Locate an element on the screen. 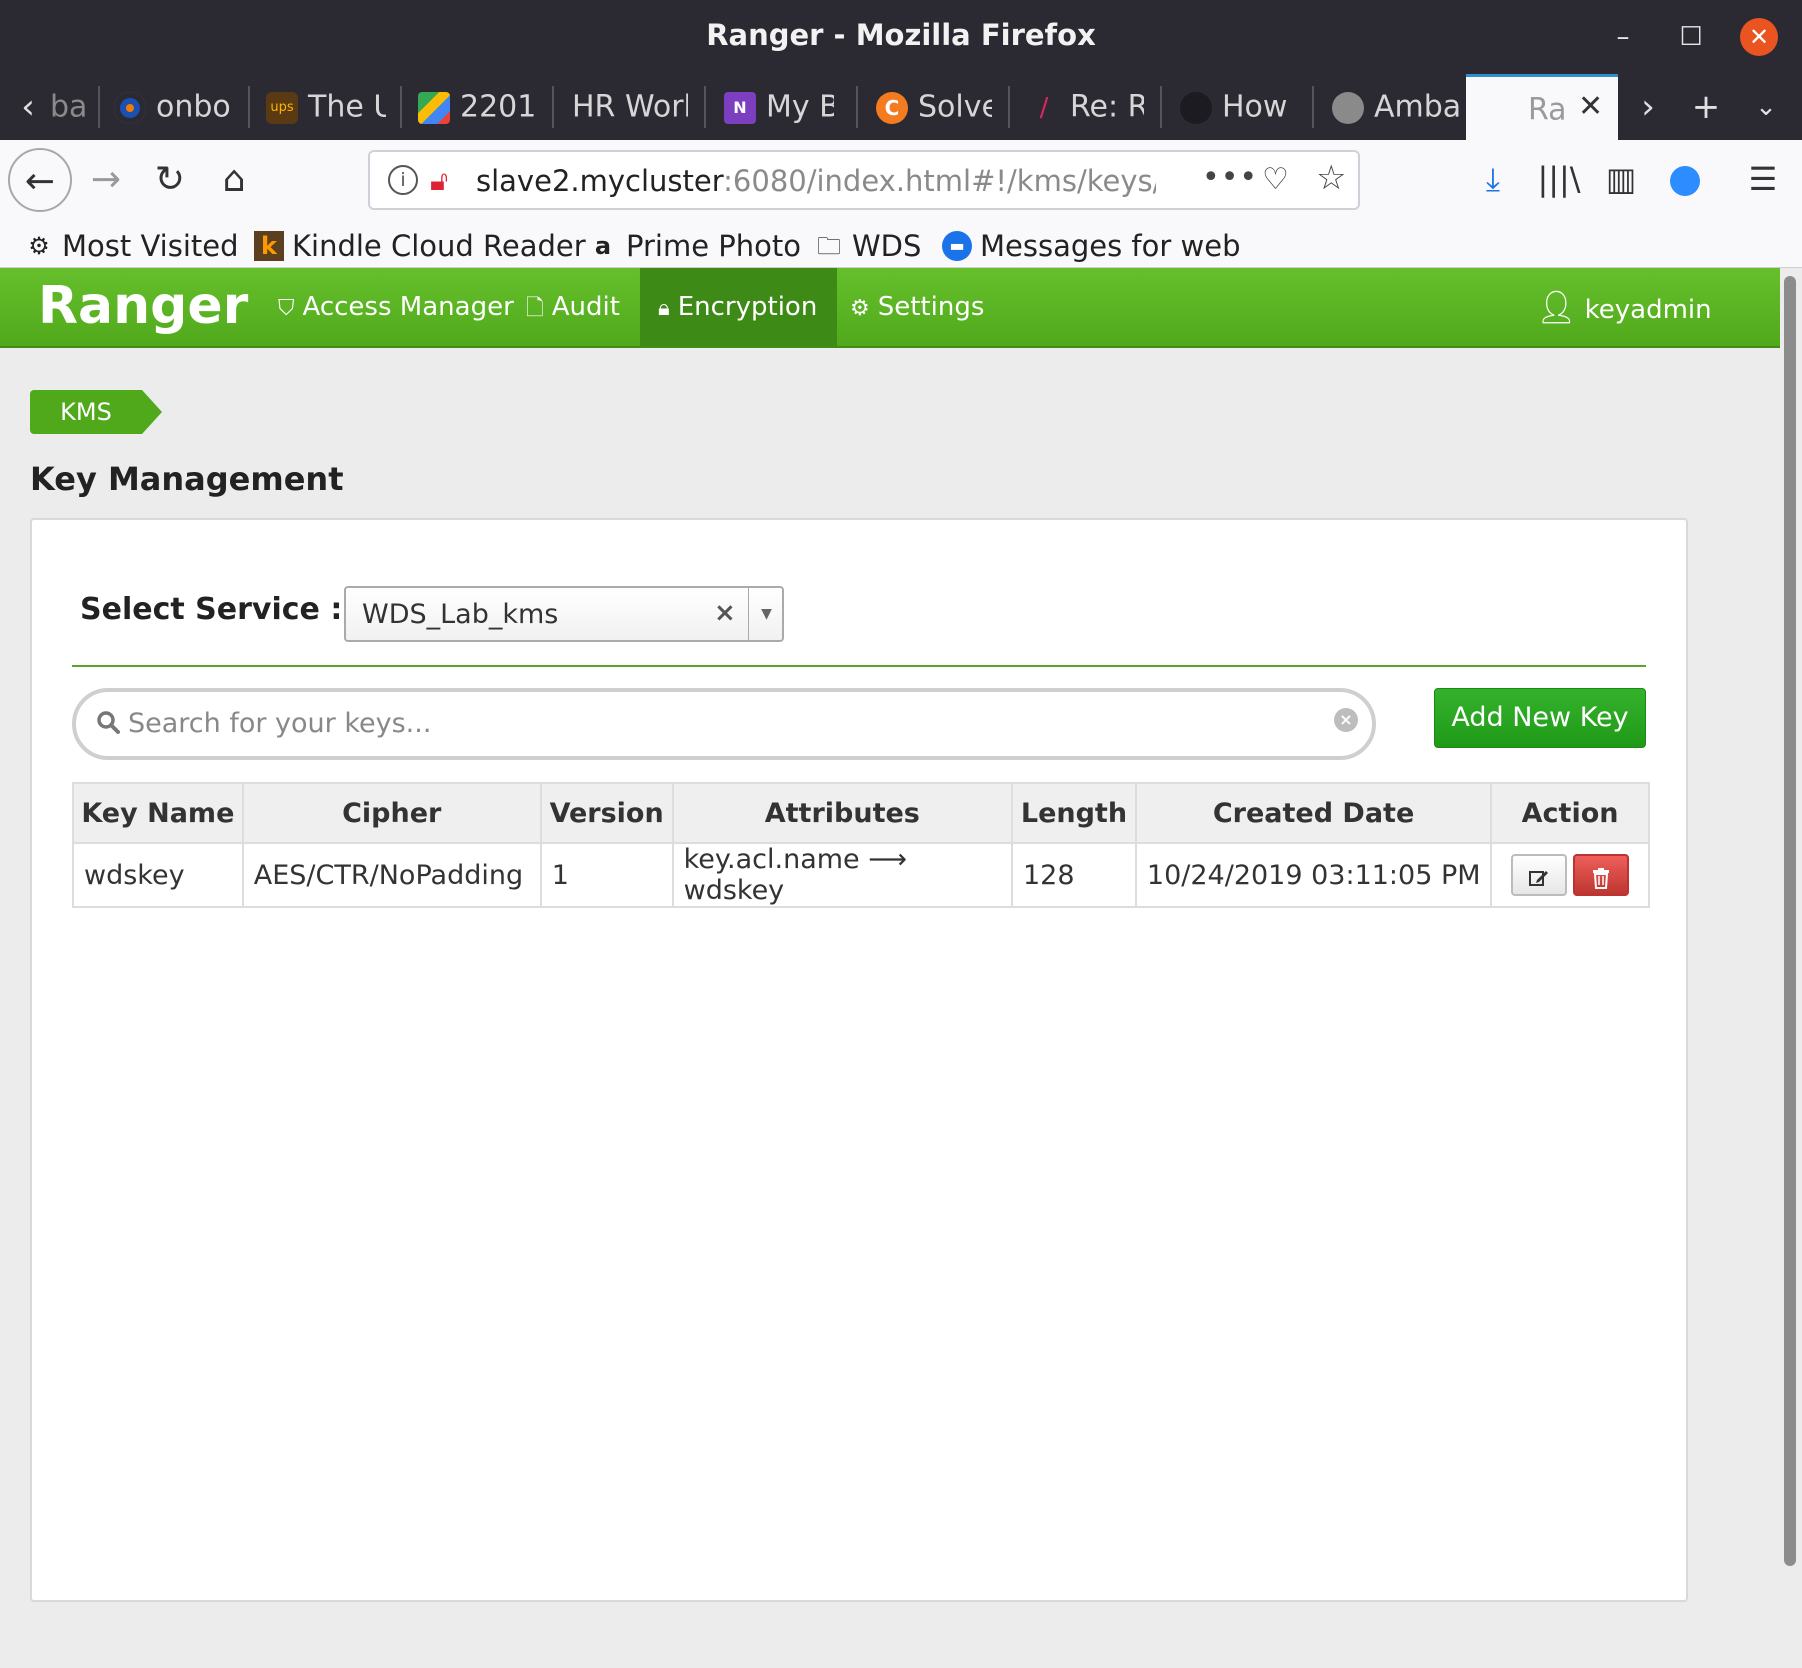 This screenshot has height=1668, width=1802. bookmark-prime-photo: a Prime Photo is located at coordinates (694, 244).